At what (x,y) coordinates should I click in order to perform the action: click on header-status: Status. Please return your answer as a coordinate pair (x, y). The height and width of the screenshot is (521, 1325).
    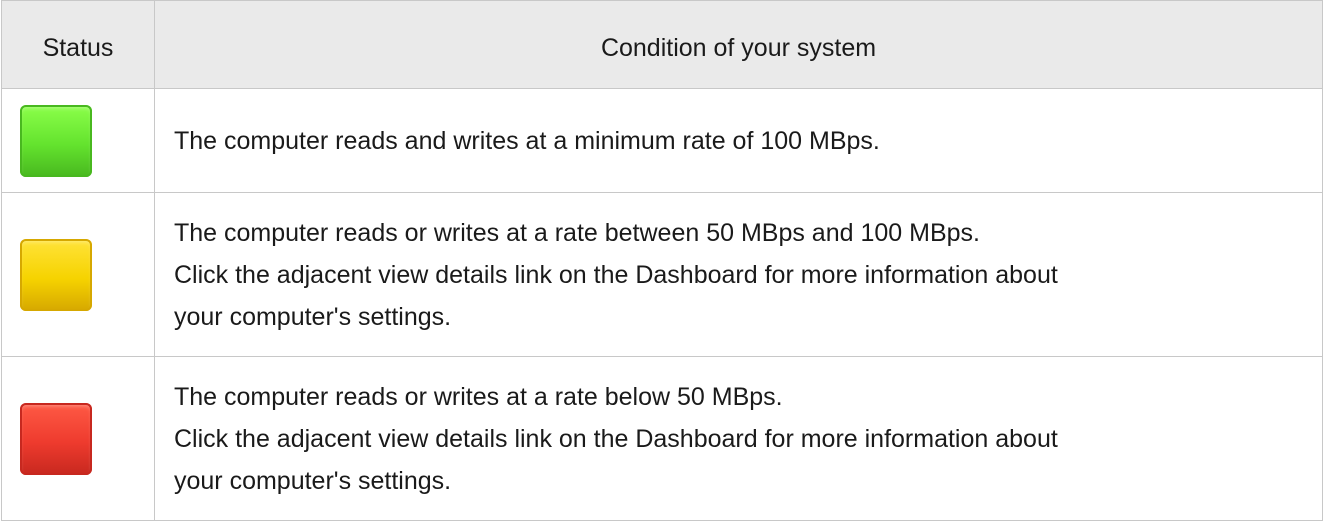
    Looking at the image, I should click on (78, 44).